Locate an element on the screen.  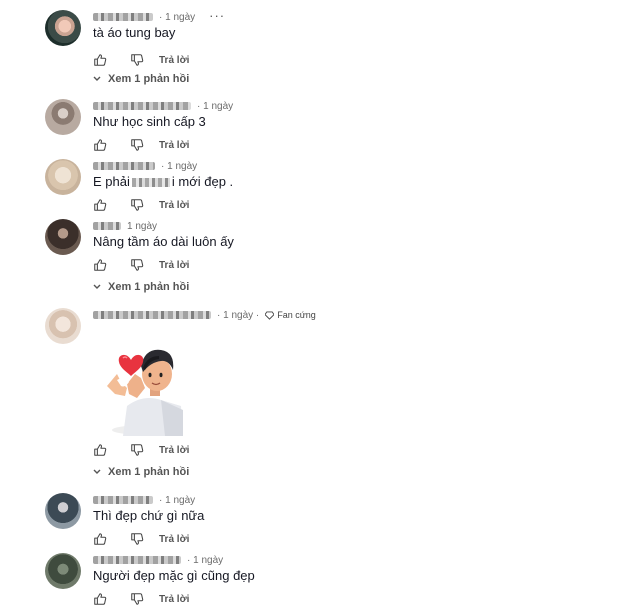
fan-badge: Fan cứng is located at coordinates (290, 315).